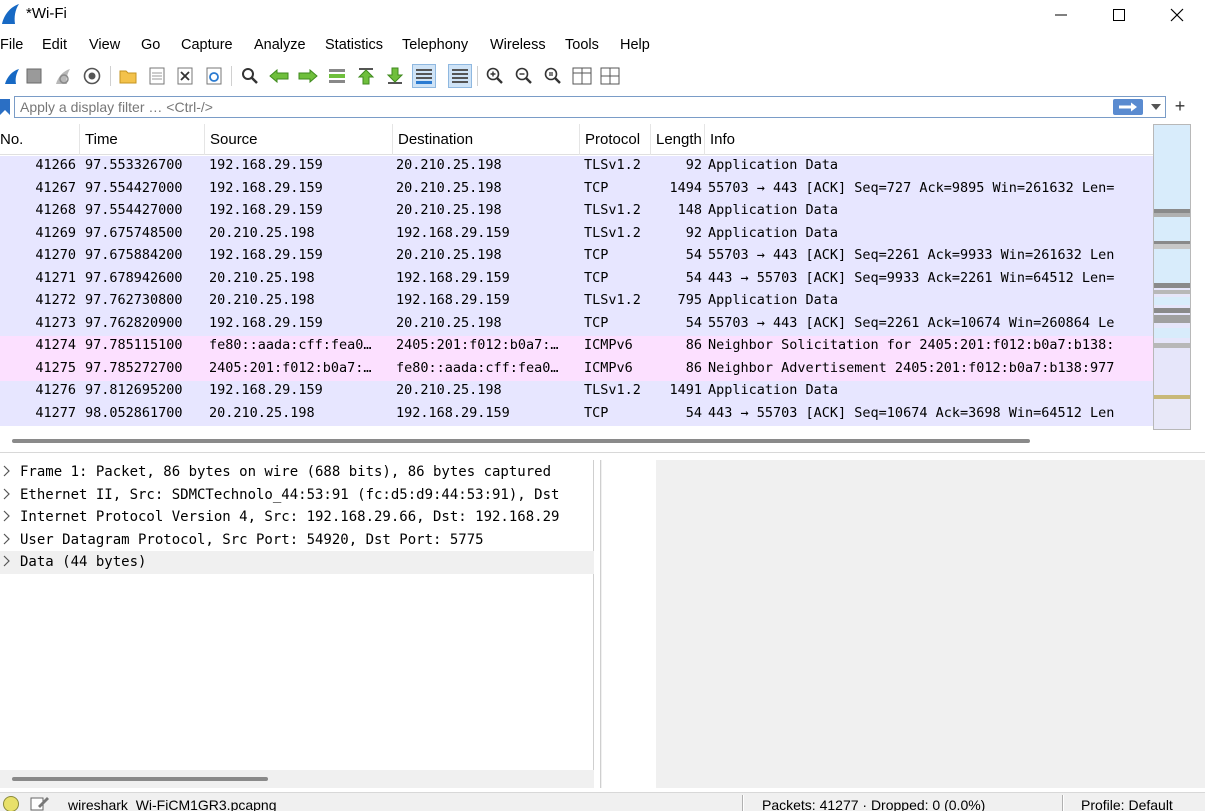  Describe the element at coordinates (34, 76) in the screenshot. I see `stop-capture-button` at that location.